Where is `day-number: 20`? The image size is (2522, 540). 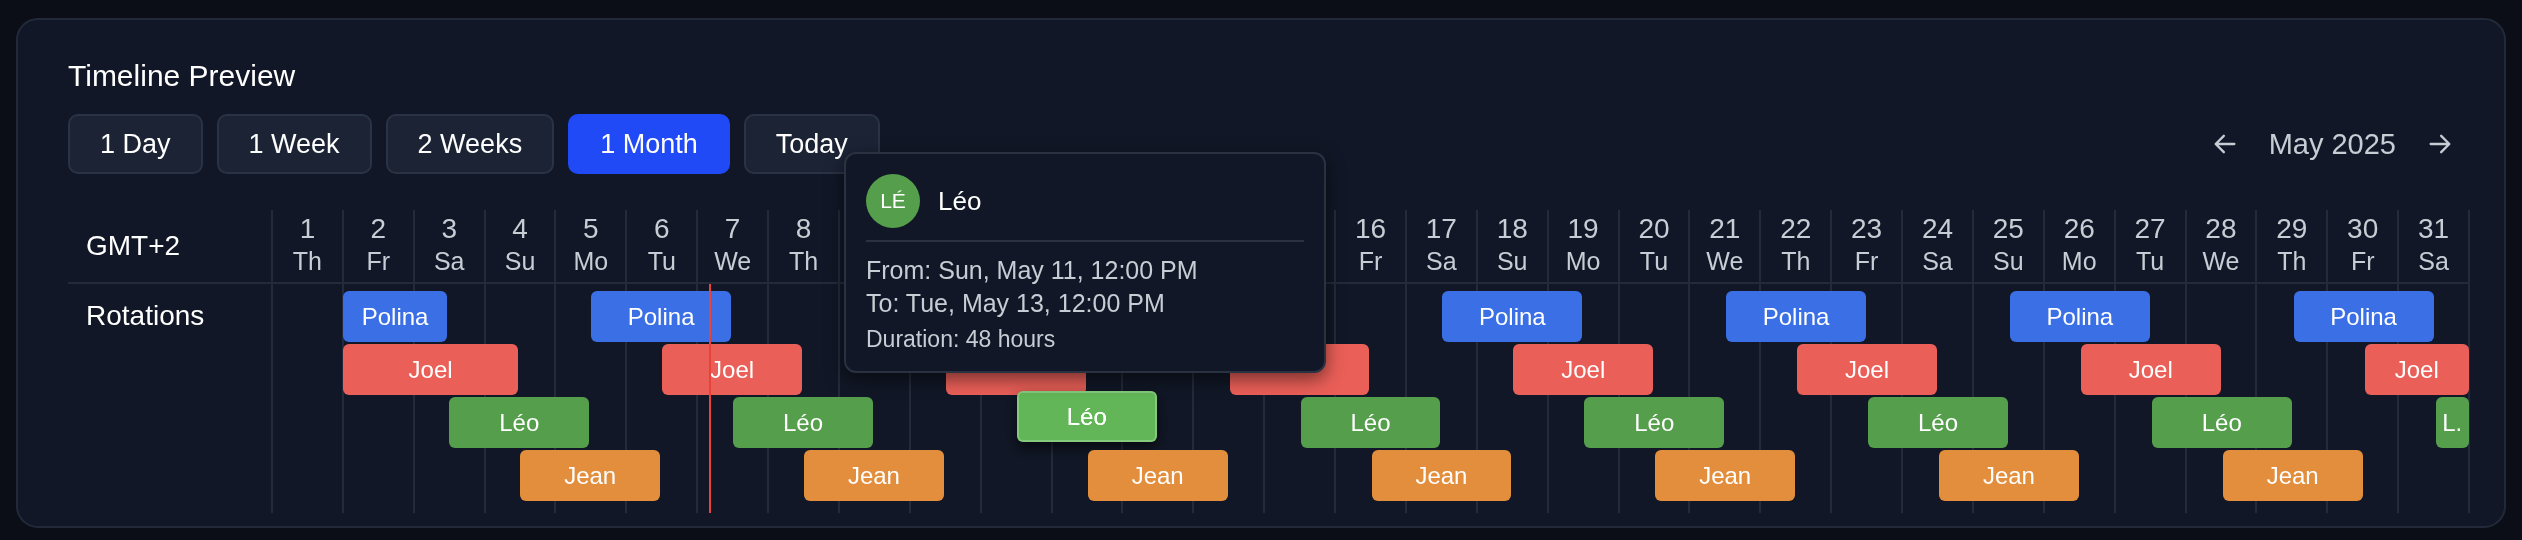 day-number: 20 is located at coordinates (1654, 229).